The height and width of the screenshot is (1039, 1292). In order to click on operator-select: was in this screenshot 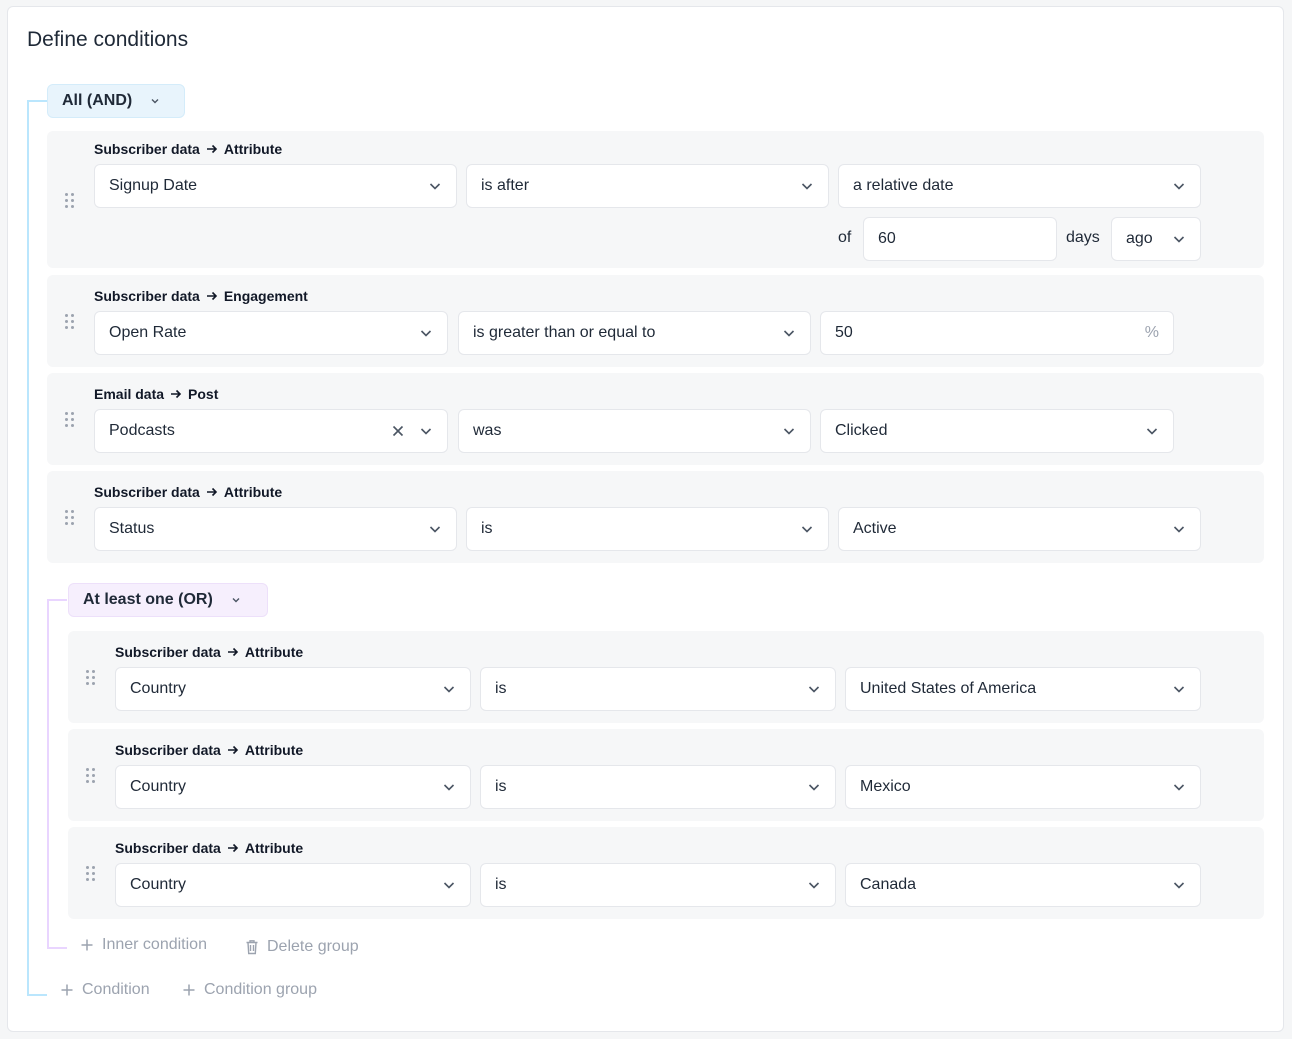, I will do `click(634, 431)`.